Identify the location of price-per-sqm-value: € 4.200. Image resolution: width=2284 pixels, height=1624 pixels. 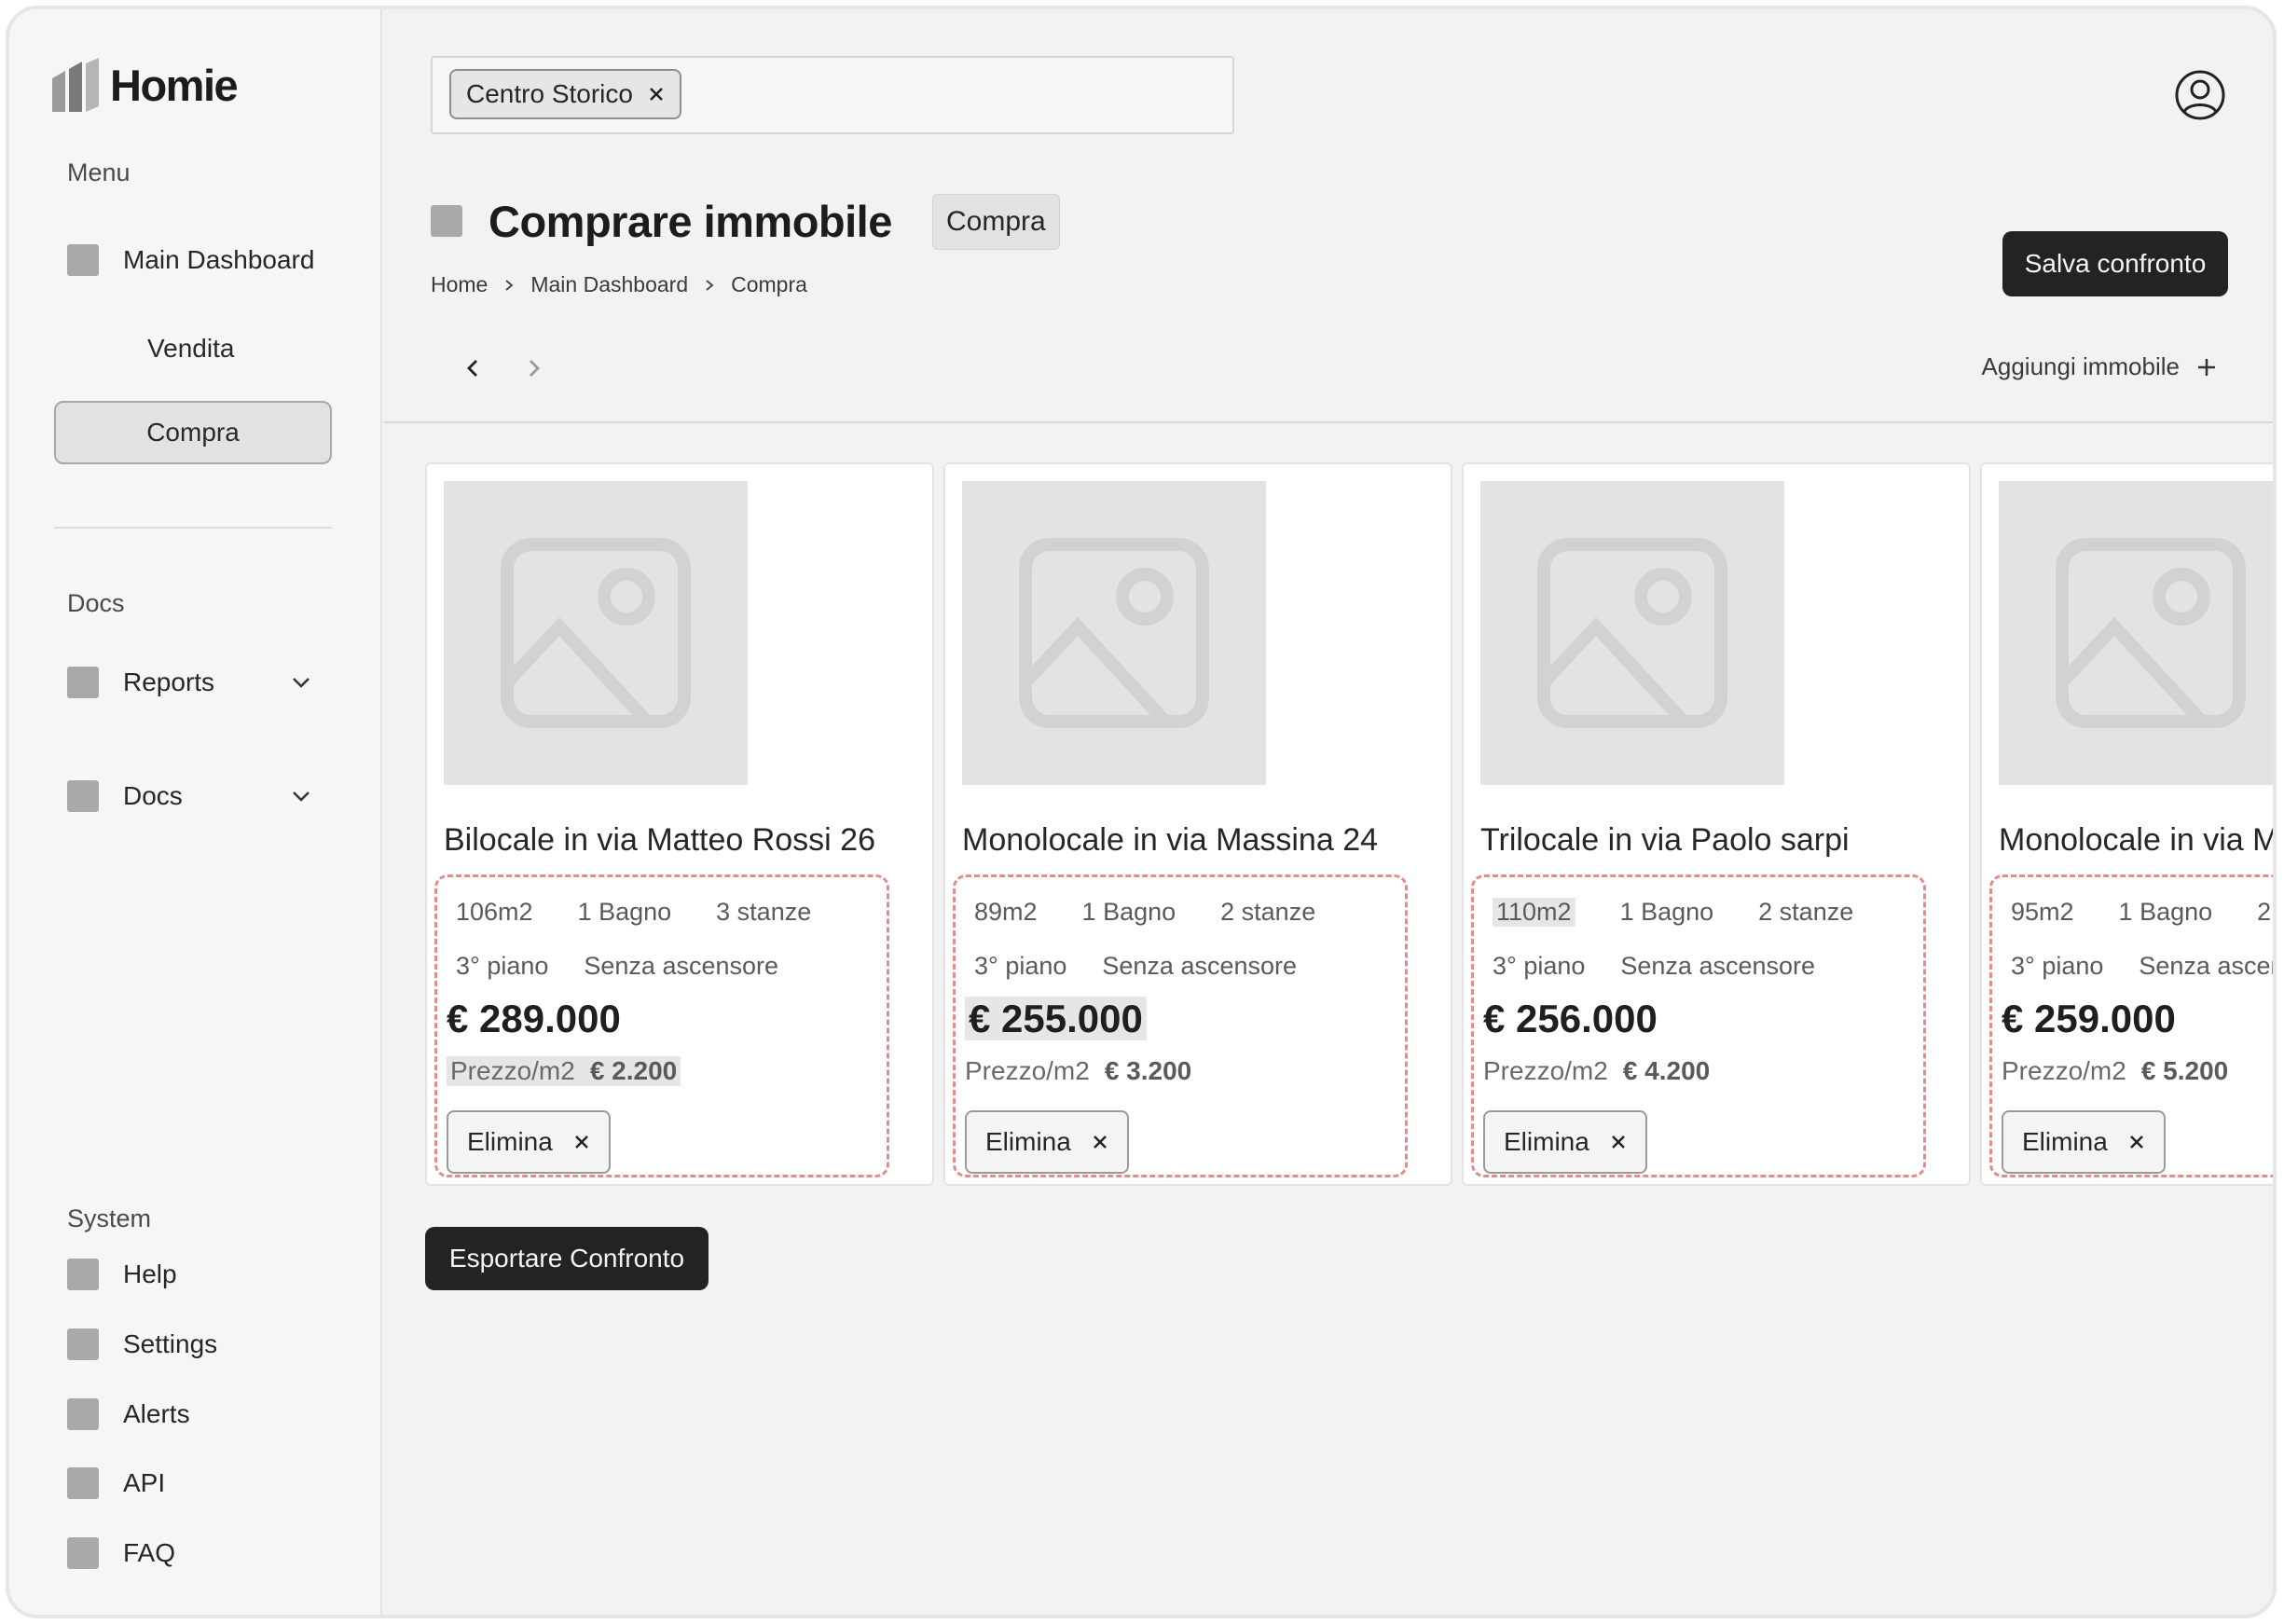
(1666, 1070).